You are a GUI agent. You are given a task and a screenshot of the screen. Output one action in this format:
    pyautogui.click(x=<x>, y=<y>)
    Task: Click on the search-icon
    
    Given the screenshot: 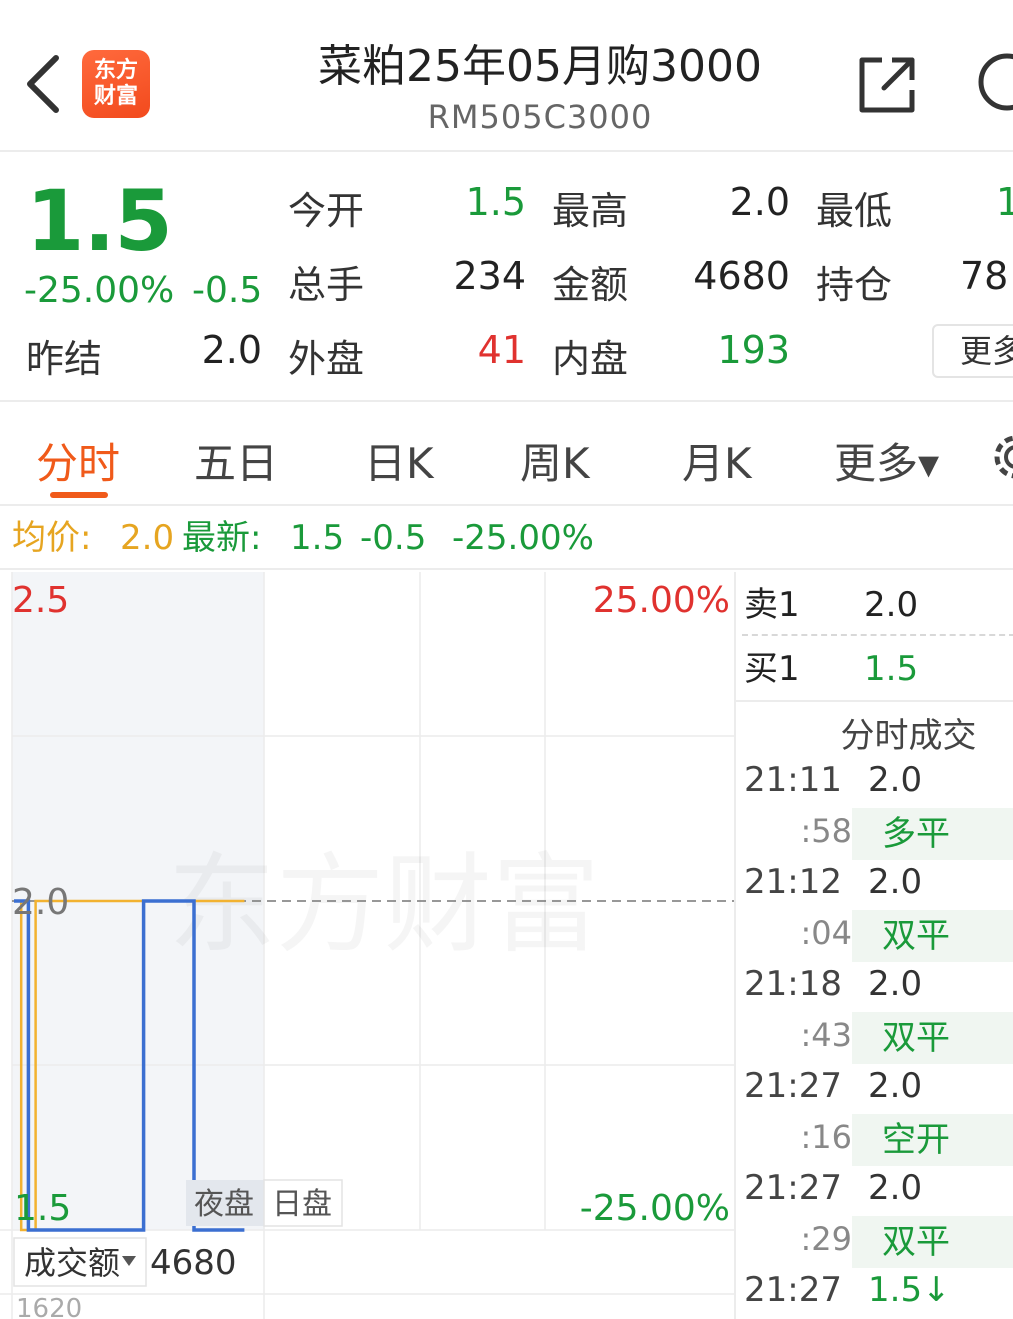 What is the action you would take?
    pyautogui.click(x=995, y=82)
    